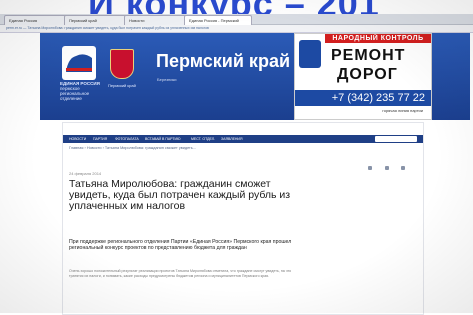  Describe the element at coordinates (367, 74) in the screenshot. I see `ad-line-2: ДОРОГ` at that location.